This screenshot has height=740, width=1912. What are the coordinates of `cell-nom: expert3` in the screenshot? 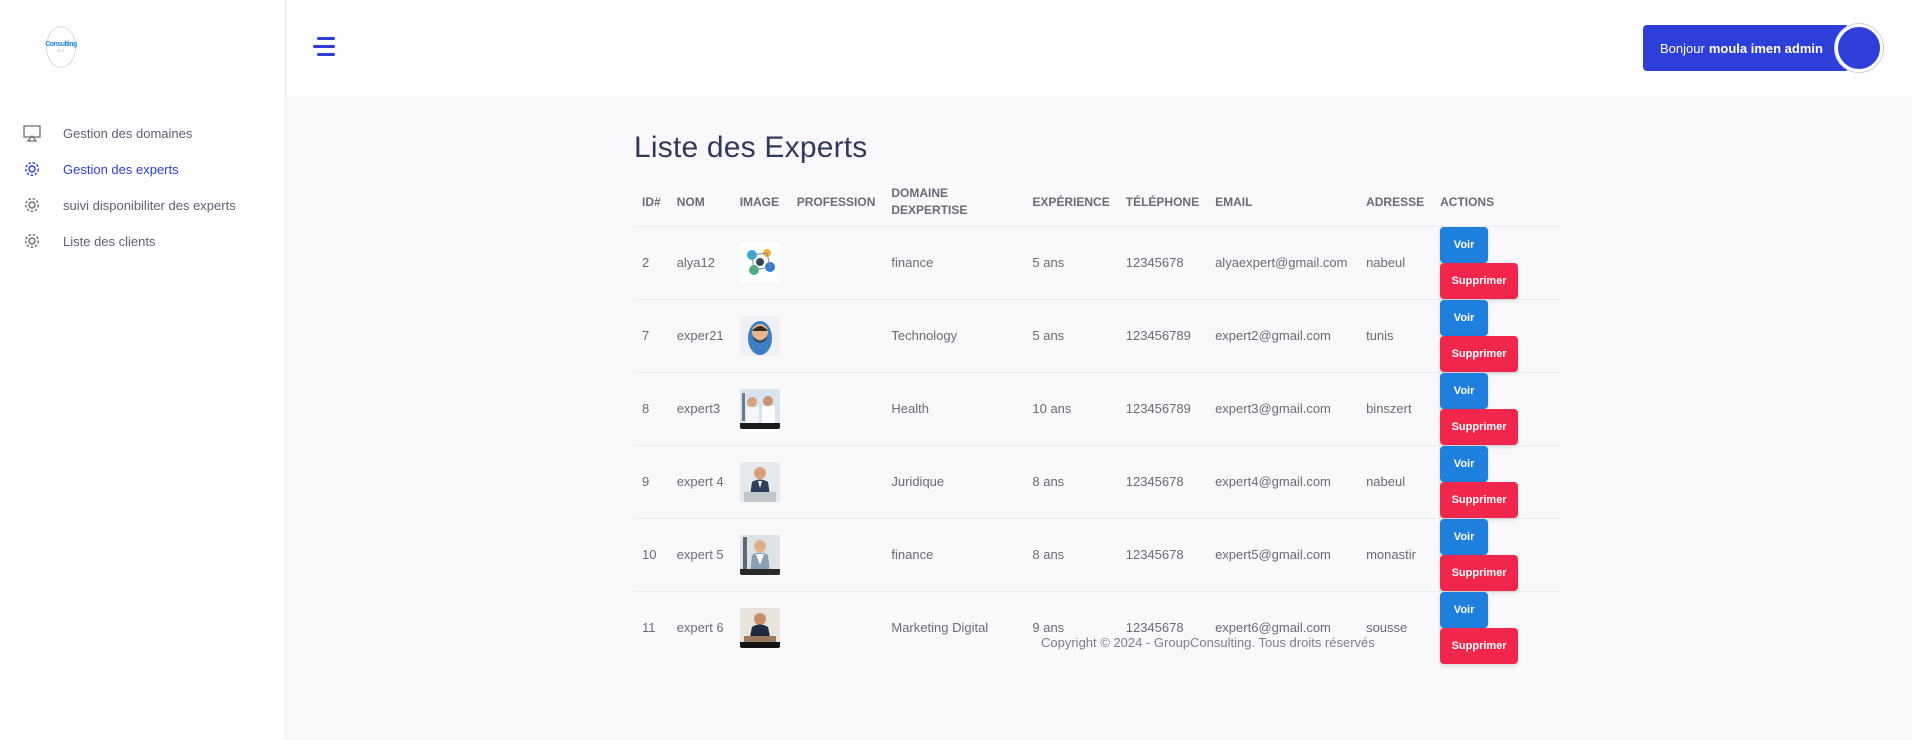 It's located at (700, 408).